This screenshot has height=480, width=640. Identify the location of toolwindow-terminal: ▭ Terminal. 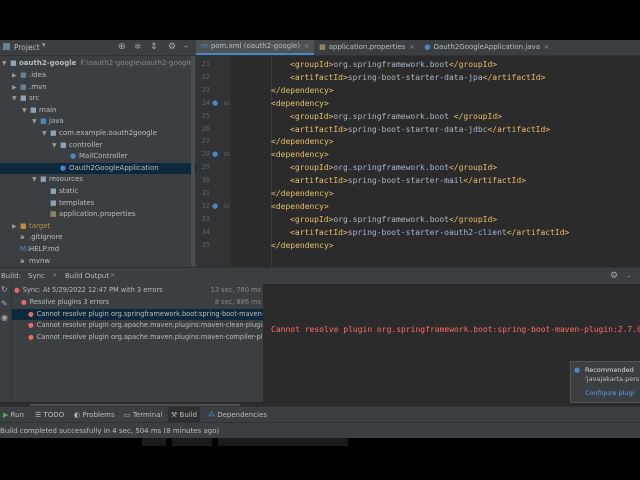
(143, 415).